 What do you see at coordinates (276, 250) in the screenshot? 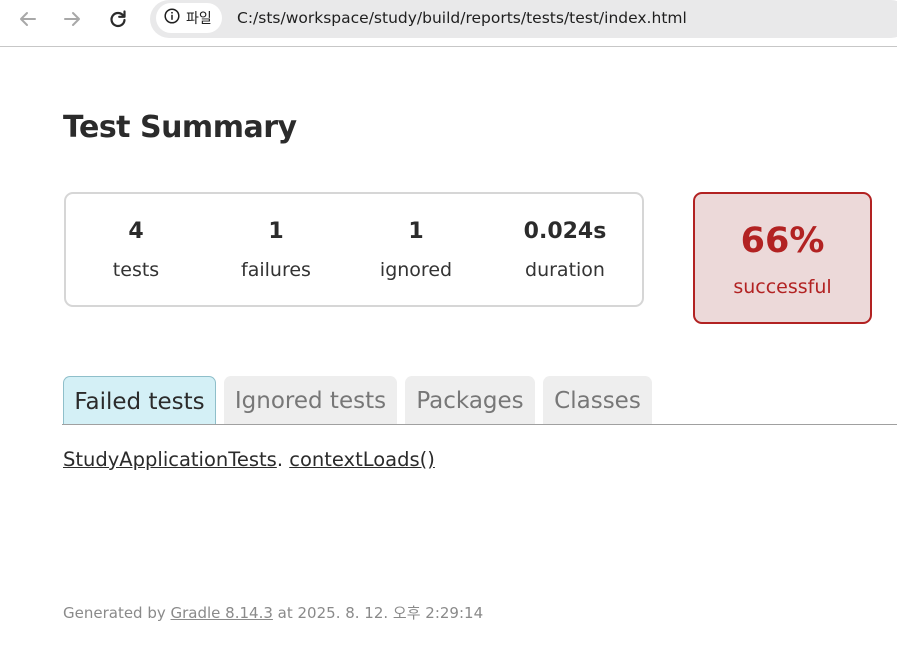
I see `counter-failures: 1 failures` at bounding box center [276, 250].